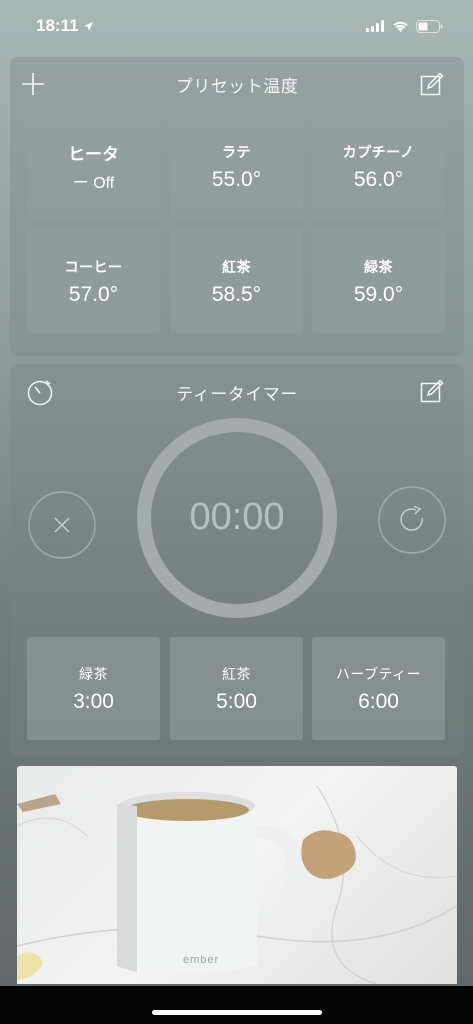 Image resolution: width=473 pixels, height=1024 pixels. Describe the element at coordinates (93, 701) in the screenshot. I see `timer-preset-value: 3:00` at that location.